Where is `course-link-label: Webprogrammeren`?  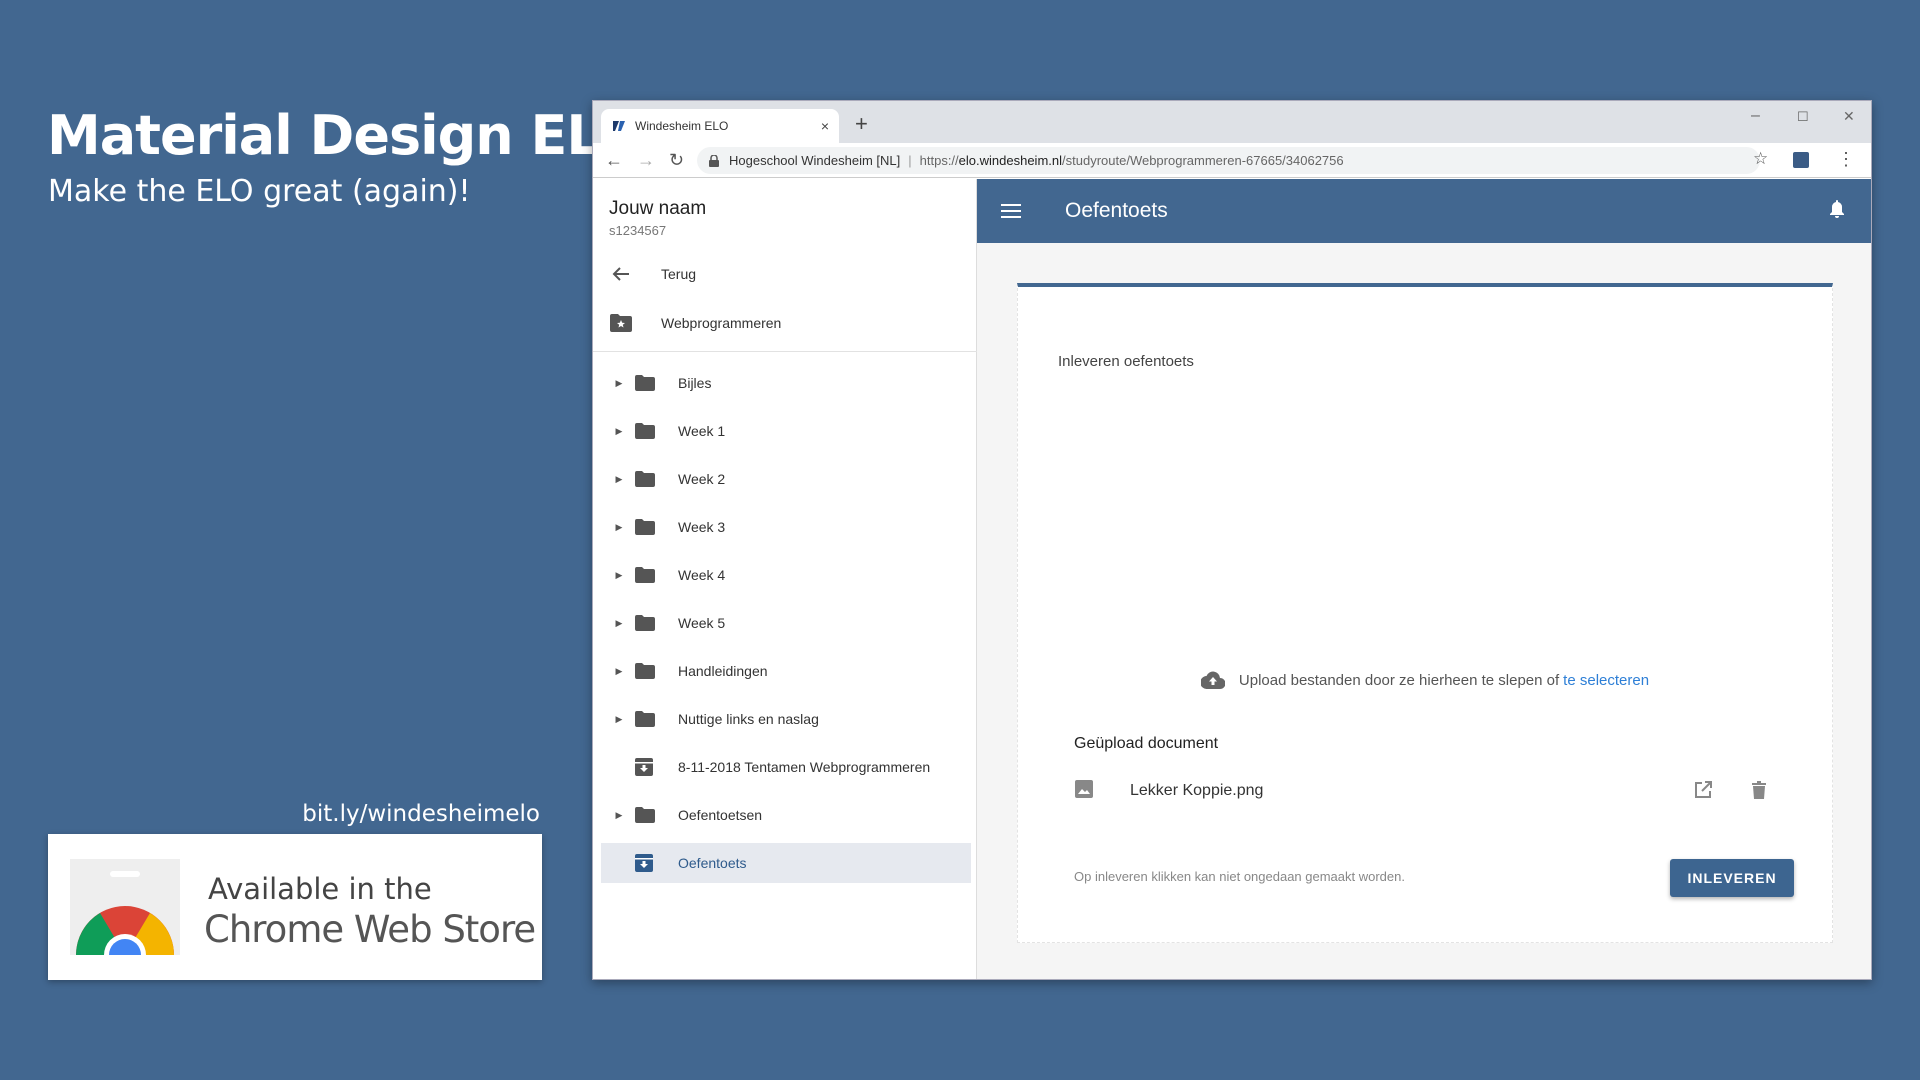 course-link-label: Webprogrammeren is located at coordinates (721, 323).